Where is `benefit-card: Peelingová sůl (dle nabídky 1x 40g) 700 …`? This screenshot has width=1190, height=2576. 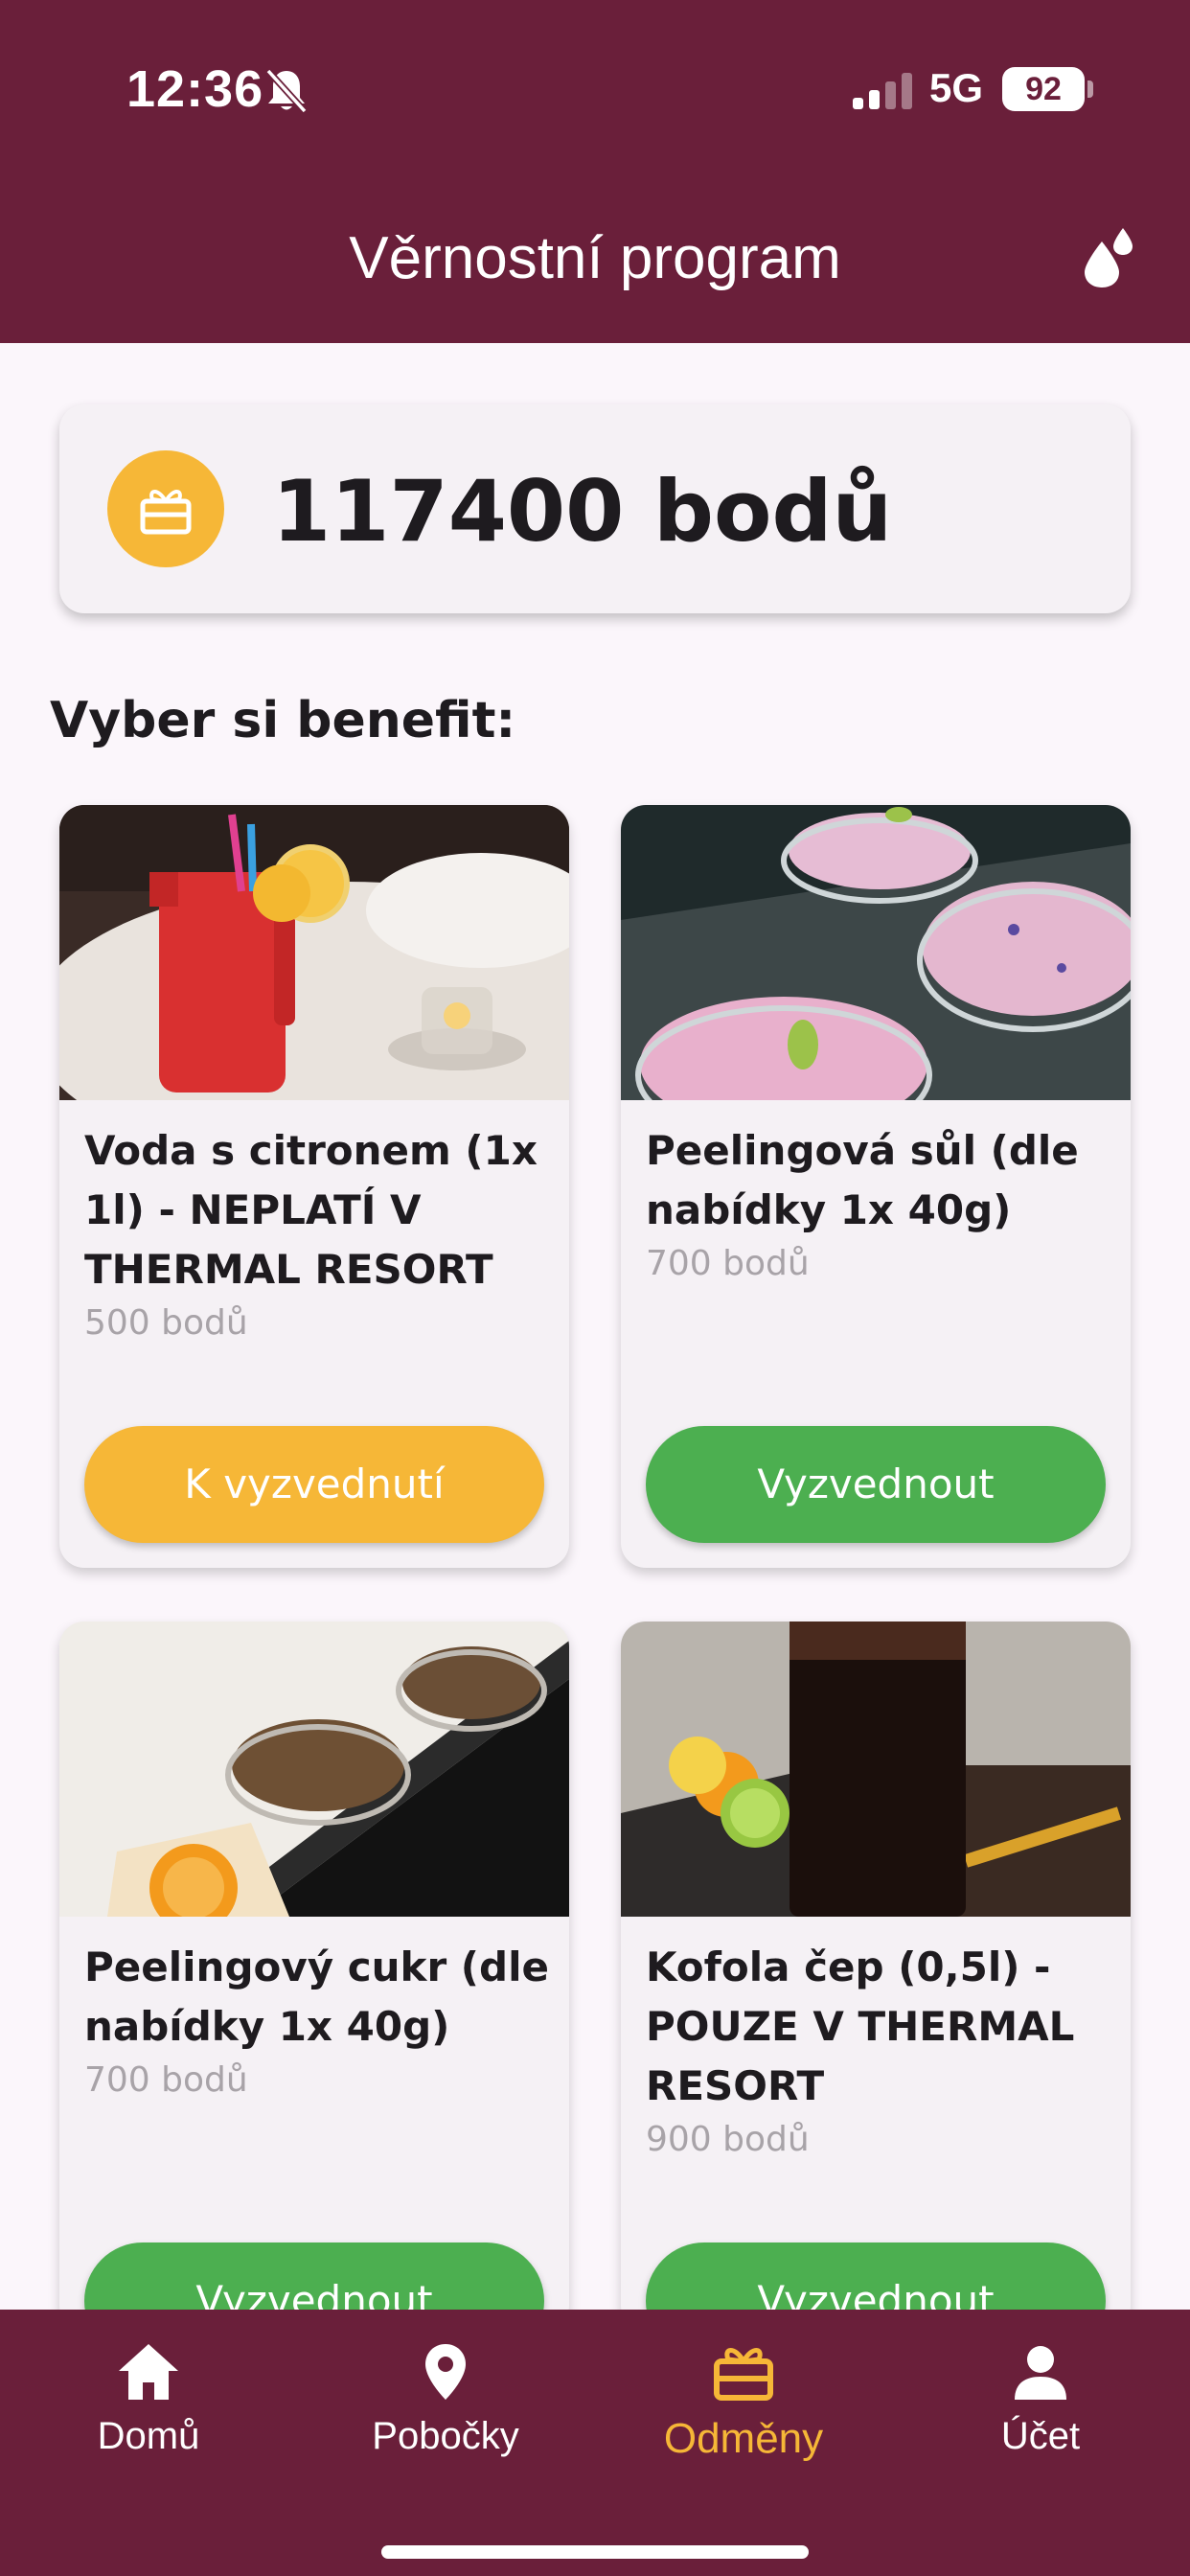 benefit-card: Peelingová sůl (dle nabídky 1x 40g) 700 … is located at coordinates (876, 1186).